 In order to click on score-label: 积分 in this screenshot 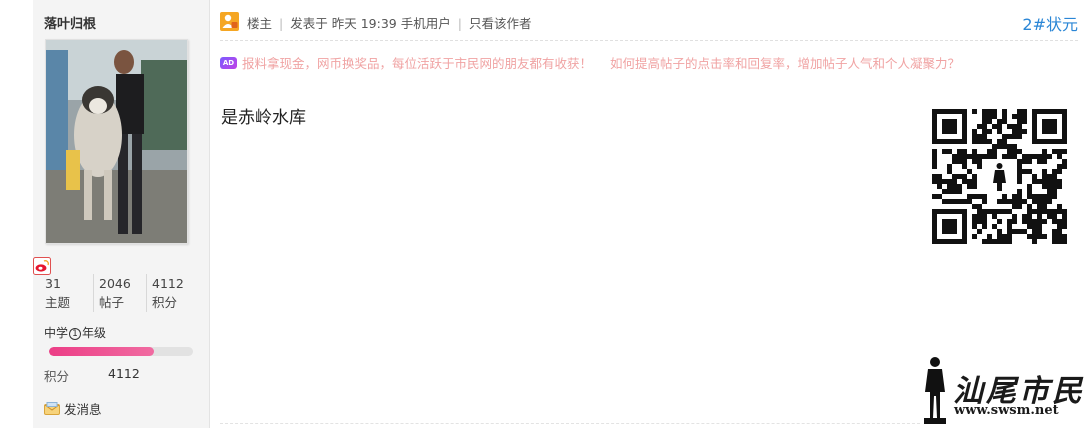, I will do `click(57, 376)`.